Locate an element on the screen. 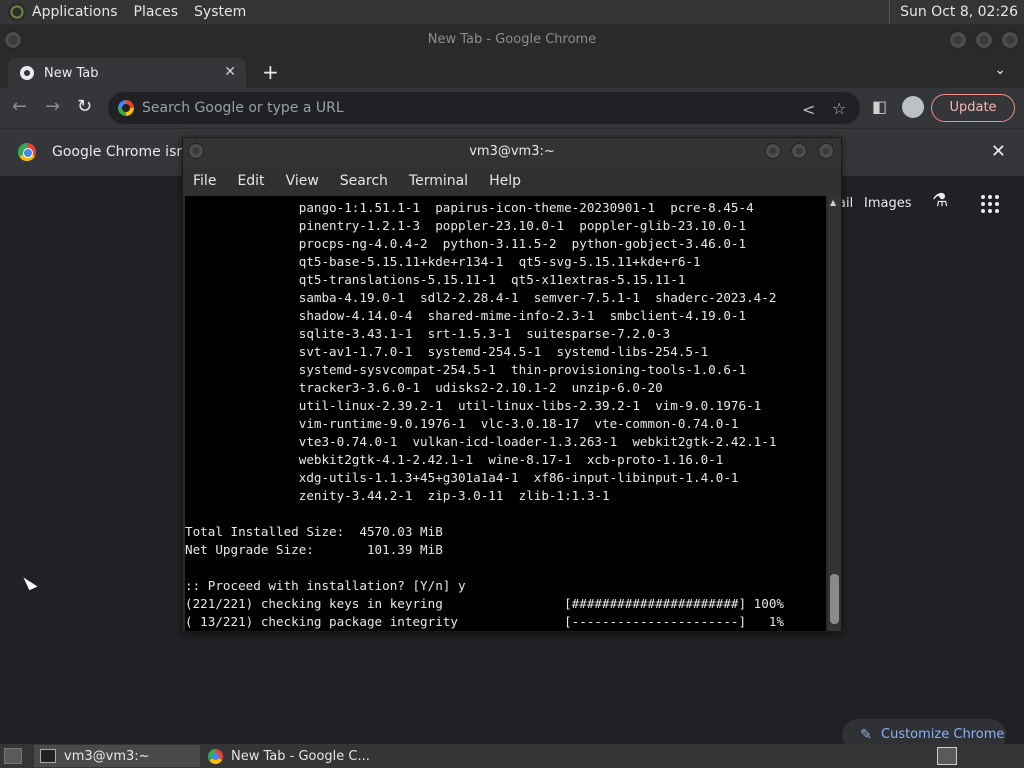 This screenshot has height=768, width=1024. terminal-titlebar: vm3@vm3:~ is located at coordinates (512, 152).